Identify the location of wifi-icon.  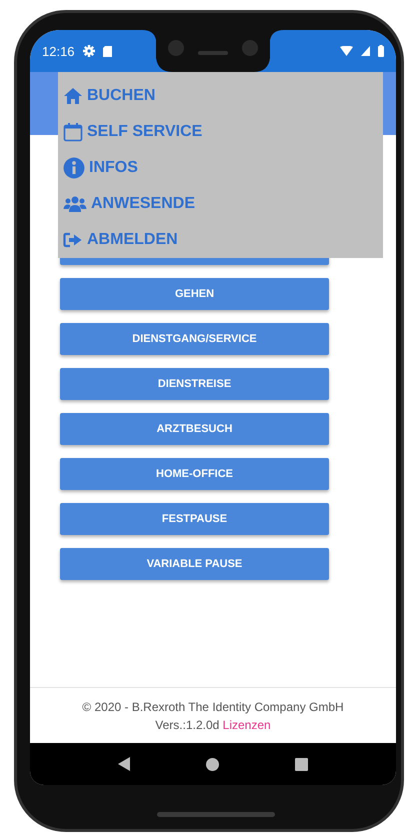
(346, 51).